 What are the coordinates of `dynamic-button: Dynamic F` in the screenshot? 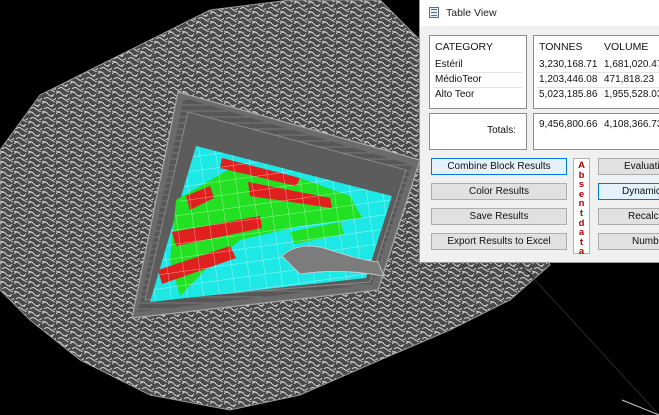 It's located at (628, 191).